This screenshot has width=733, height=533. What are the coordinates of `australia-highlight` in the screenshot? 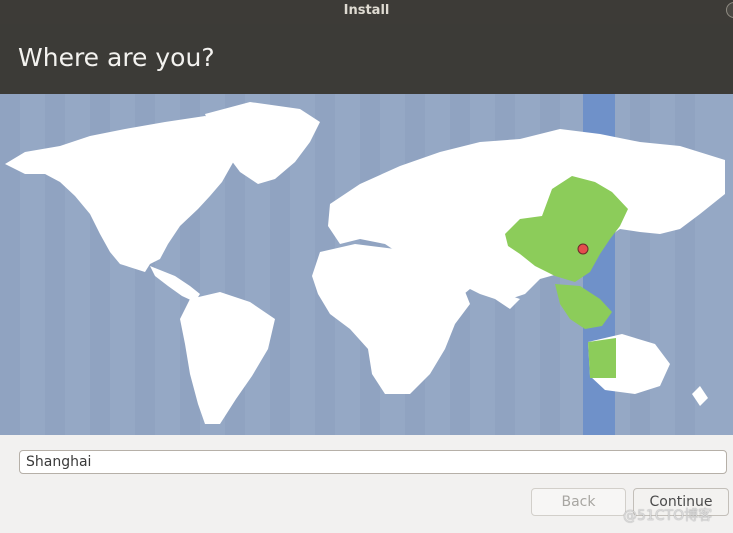 It's located at (602, 358).